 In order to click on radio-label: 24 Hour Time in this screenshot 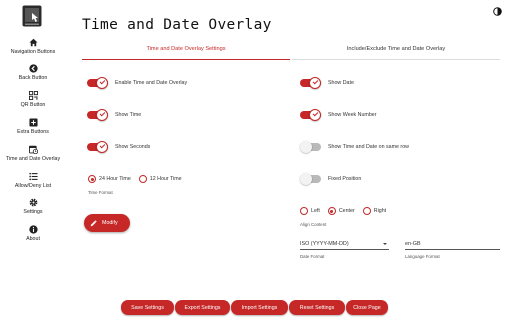, I will do `click(115, 179)`.